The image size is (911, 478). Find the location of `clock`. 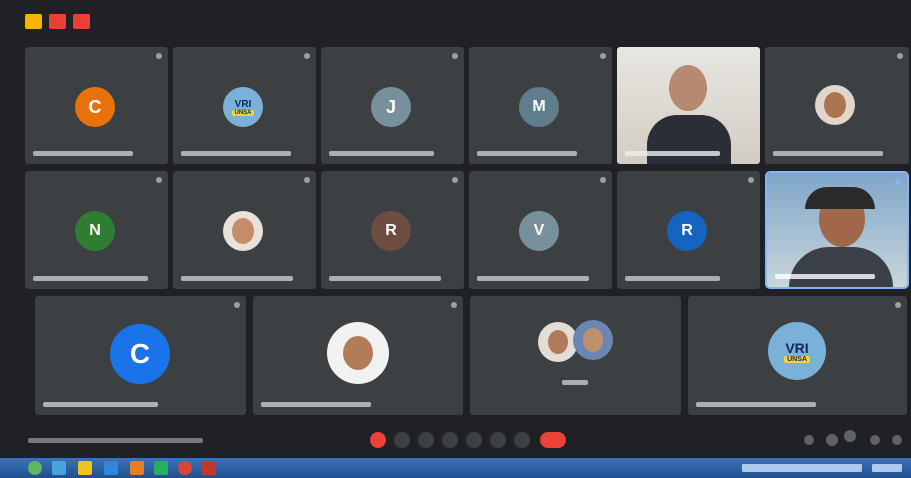

clock is located at coordinates (887, 468).